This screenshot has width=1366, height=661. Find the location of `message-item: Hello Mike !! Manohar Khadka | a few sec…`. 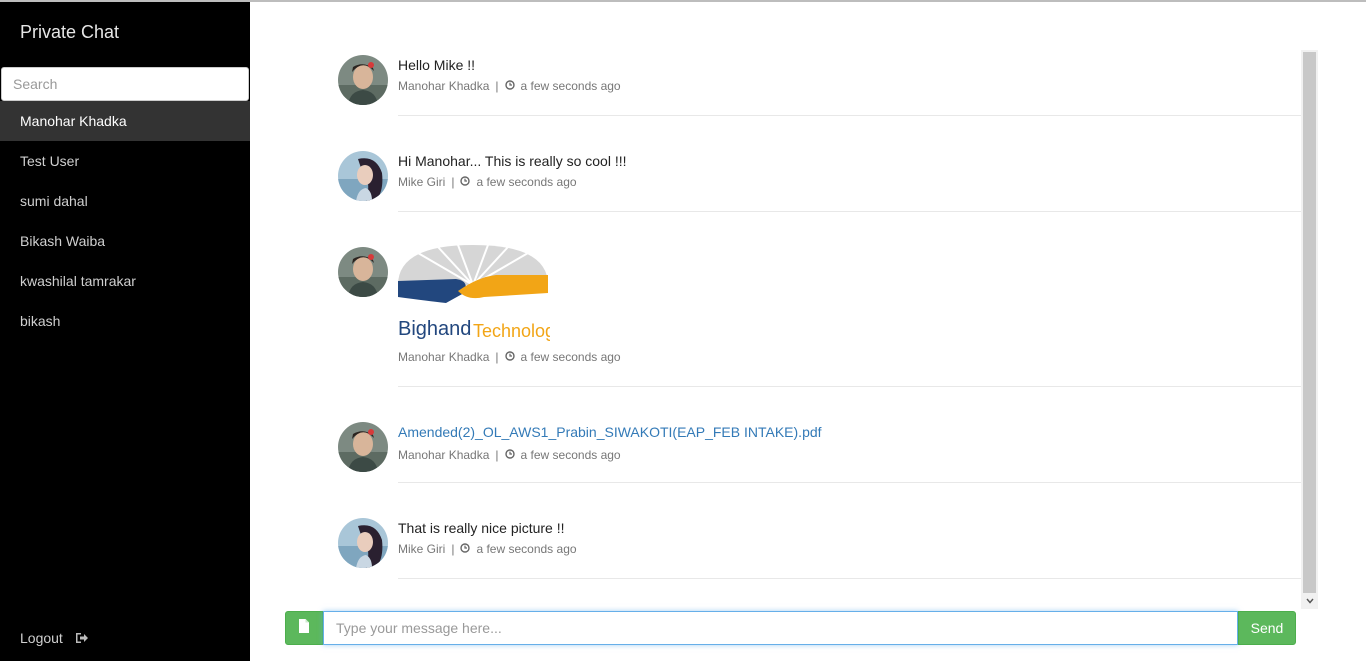

message-item: Hello Mike !! Manohar Khadka | a few sec… is located at coordinates (819, 83).